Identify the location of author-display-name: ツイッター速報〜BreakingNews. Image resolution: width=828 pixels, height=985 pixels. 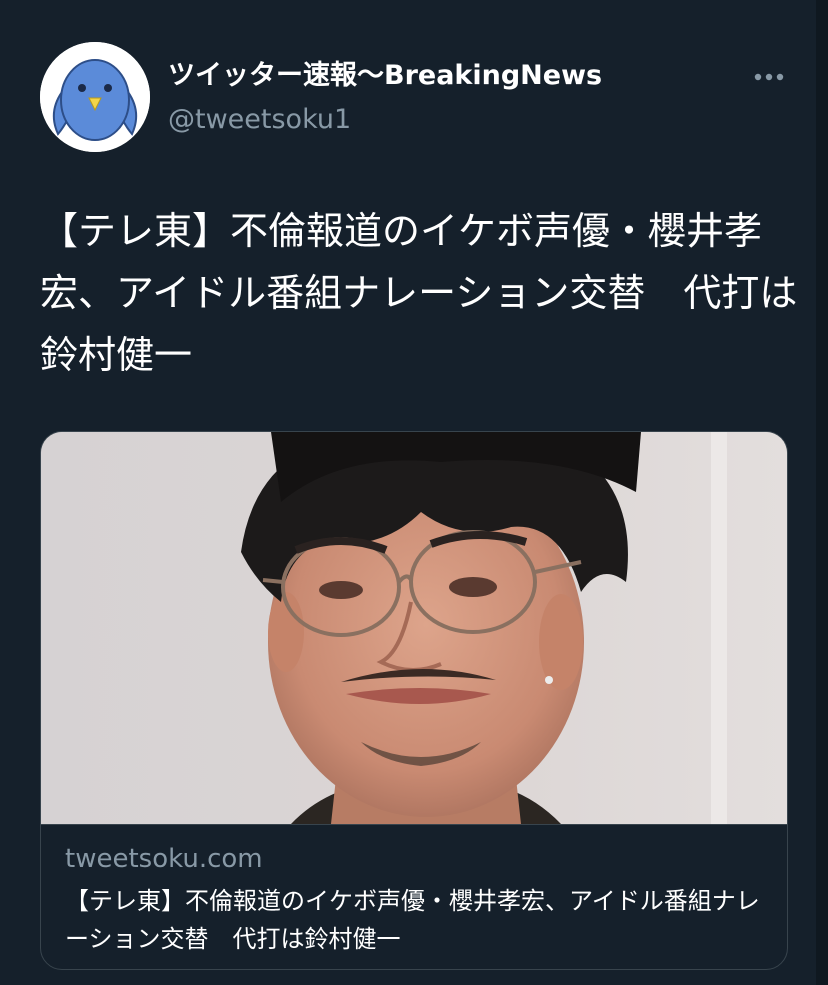
(385, 76).